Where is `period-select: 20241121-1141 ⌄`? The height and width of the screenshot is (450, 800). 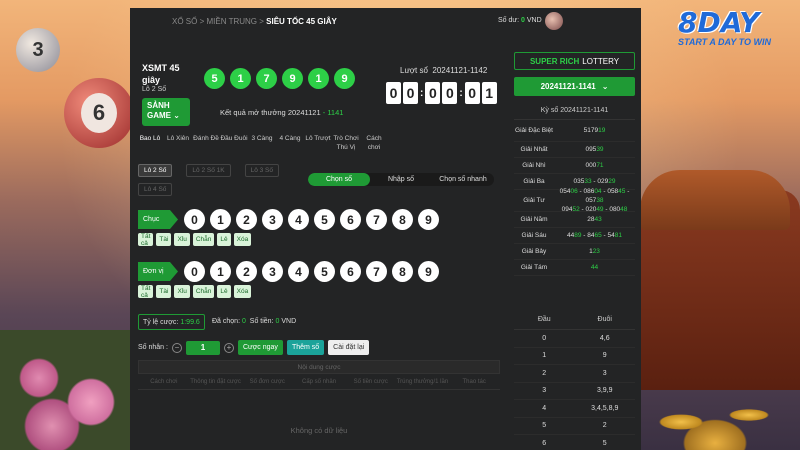
period-select: 20241121-1141 ⌄ is located at coordinates (574, 86).